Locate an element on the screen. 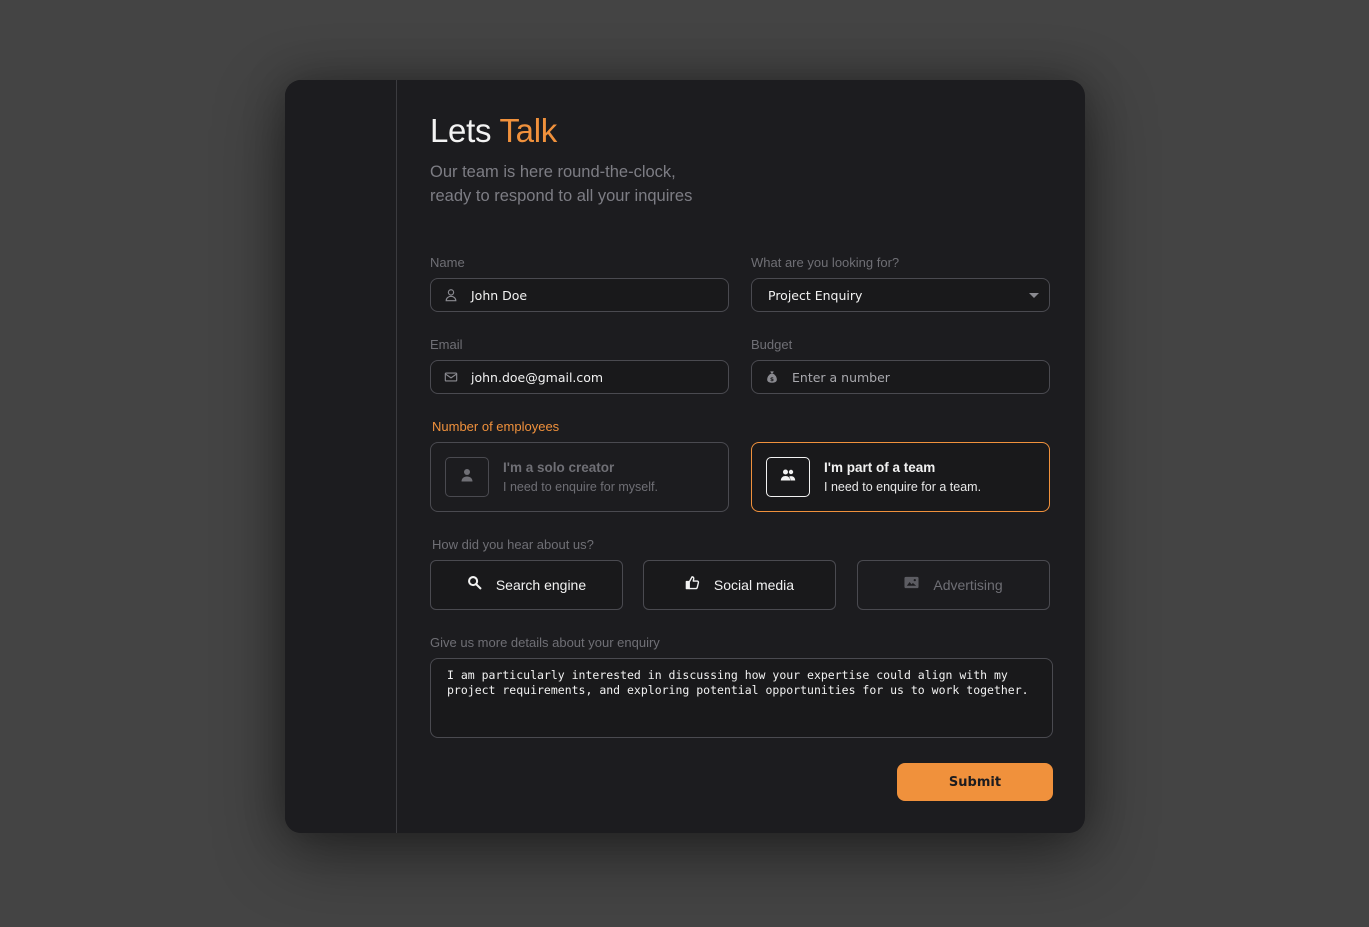 The height and width of the screenshot is (927, 1369). search-icon is located at coordinates (474, 585).